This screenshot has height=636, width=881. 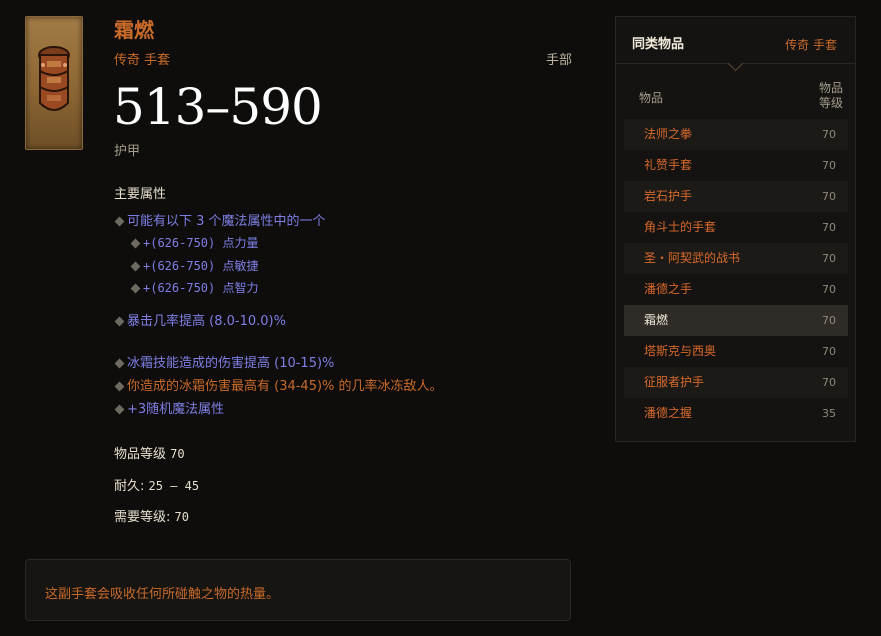 I want to click on list-item: 圣・阿契武的战书 70, so click(x=736, y=258).